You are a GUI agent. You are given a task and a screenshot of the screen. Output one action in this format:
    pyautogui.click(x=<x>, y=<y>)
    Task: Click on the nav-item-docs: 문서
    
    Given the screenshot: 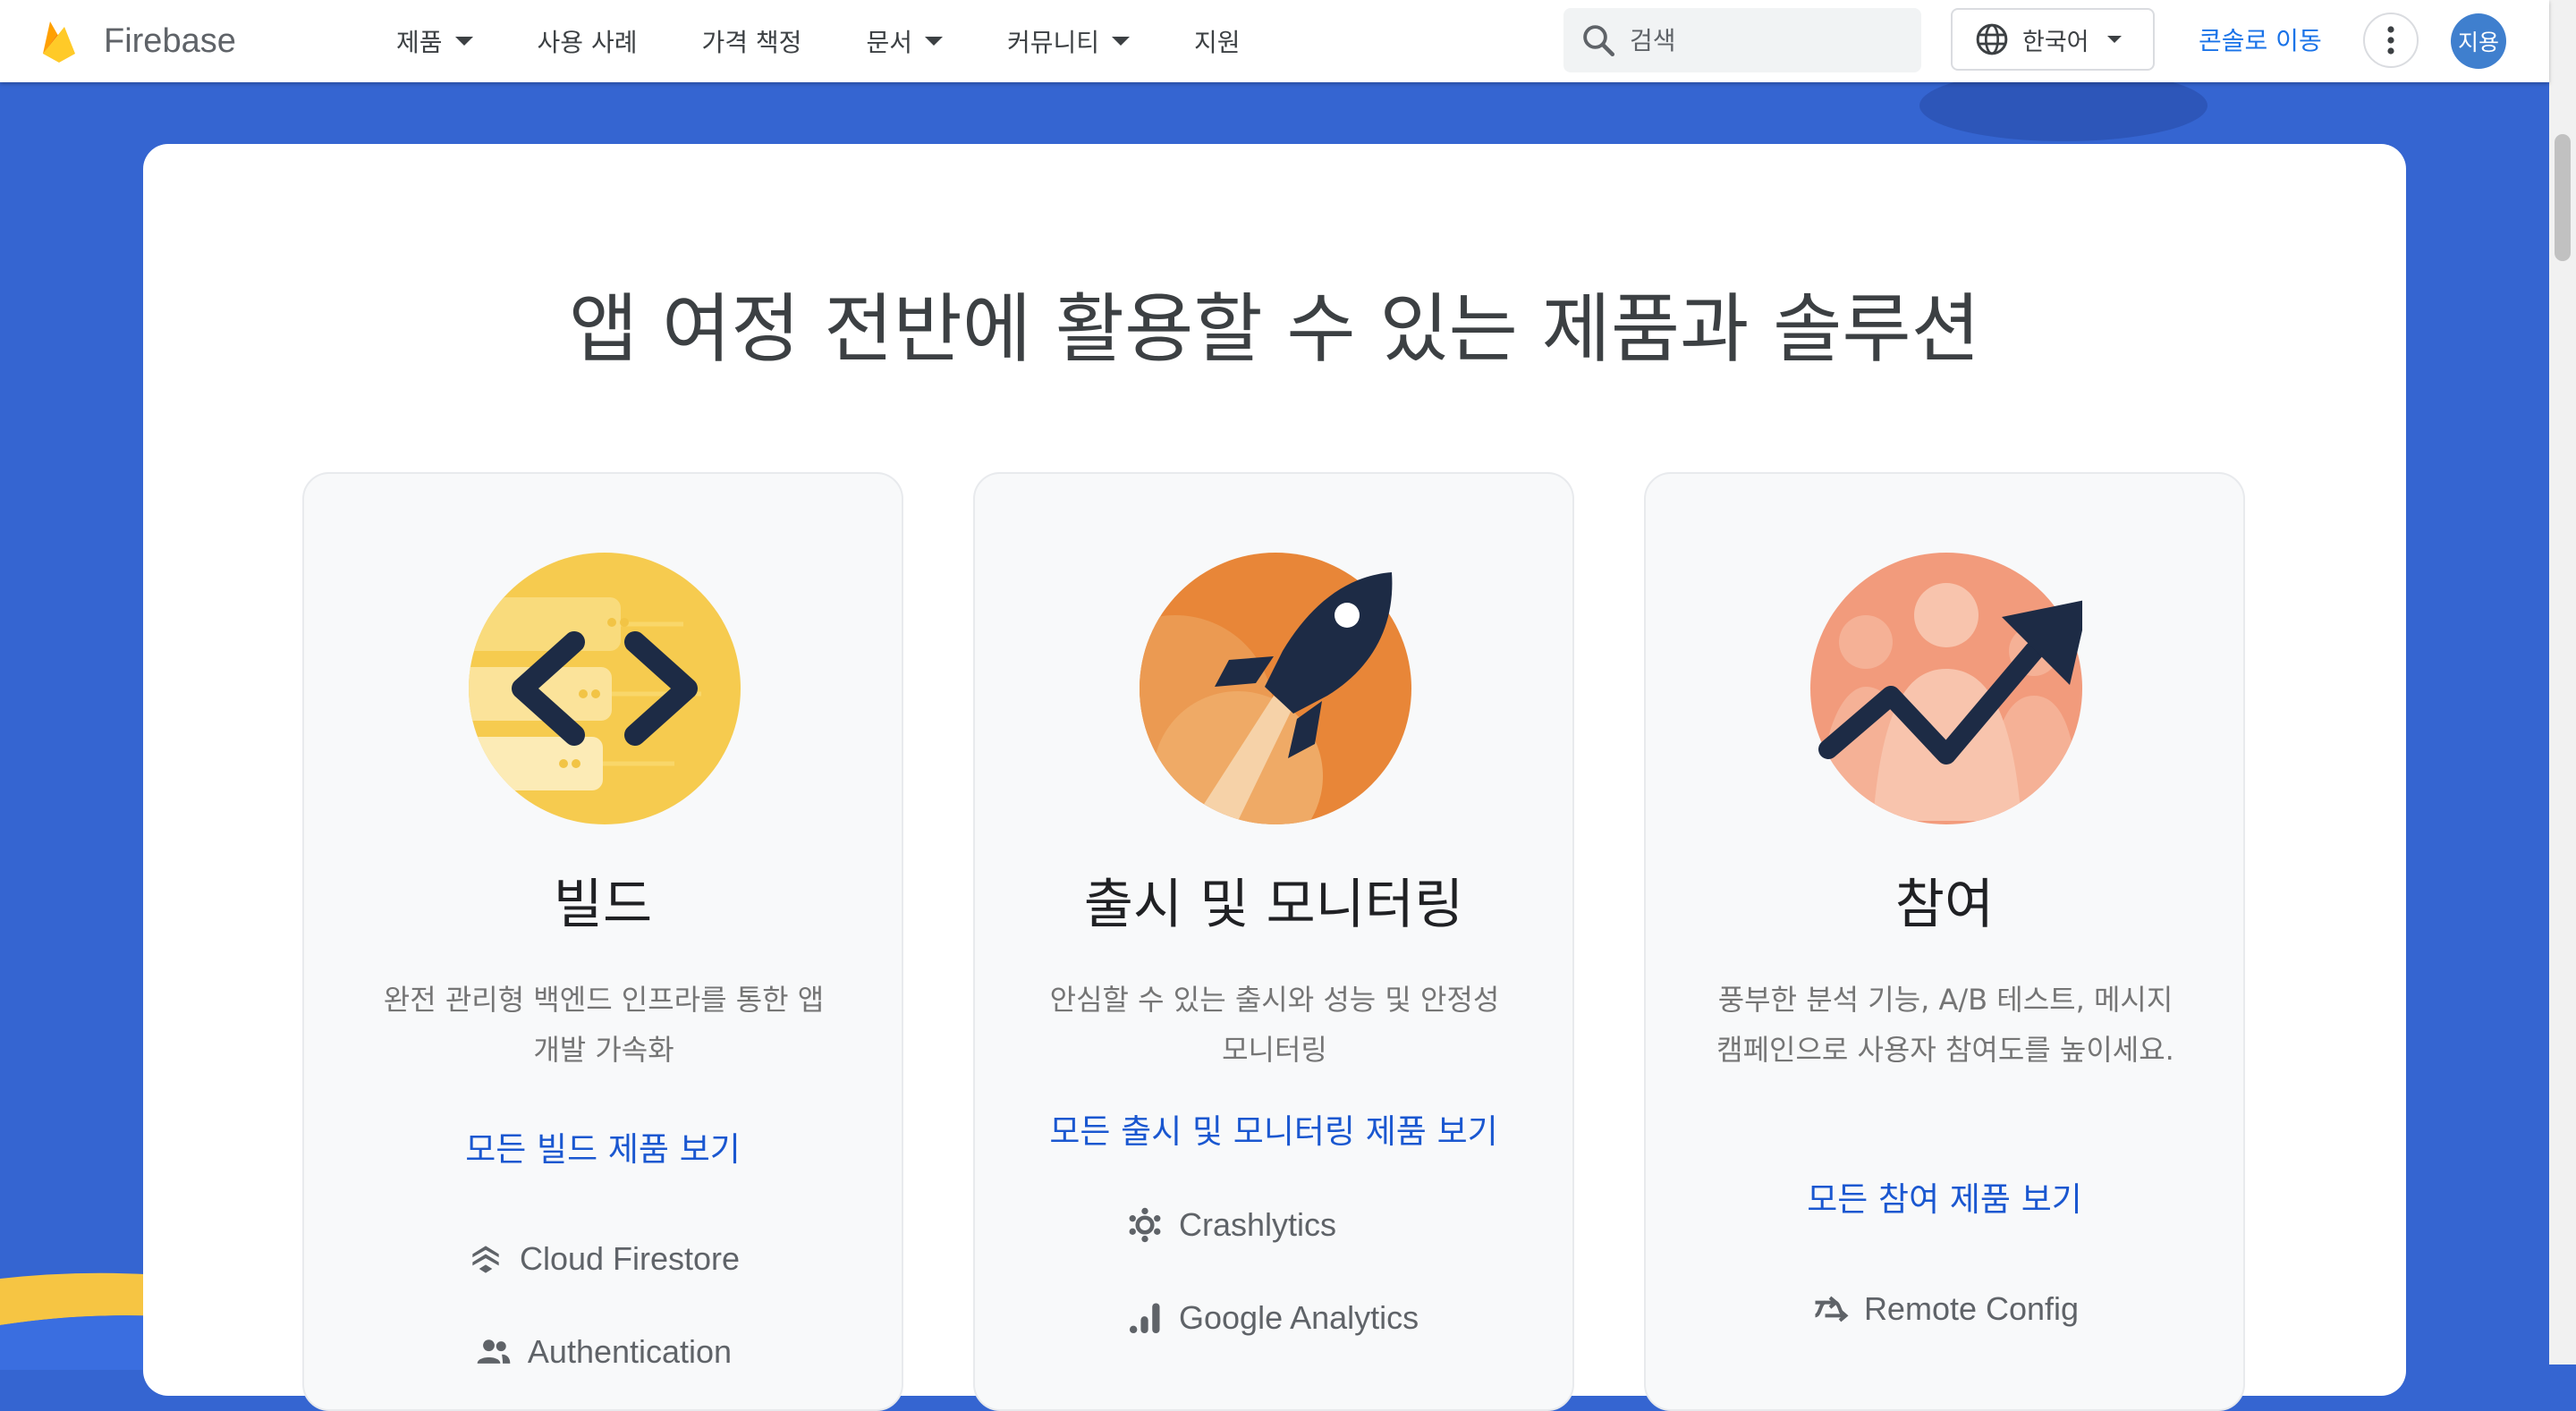 What is the action you would take?
    pyautogui.click(x=904, y=41)
    